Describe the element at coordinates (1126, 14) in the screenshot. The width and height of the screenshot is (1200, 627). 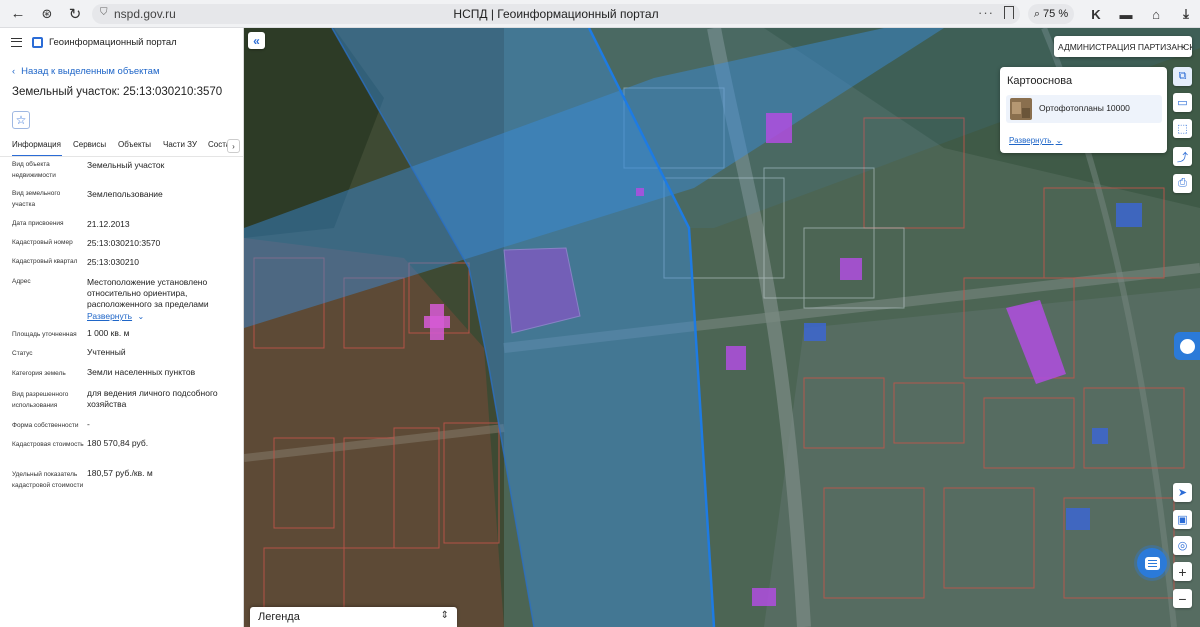
I see `extension-hat-icon: ▬` at that location.